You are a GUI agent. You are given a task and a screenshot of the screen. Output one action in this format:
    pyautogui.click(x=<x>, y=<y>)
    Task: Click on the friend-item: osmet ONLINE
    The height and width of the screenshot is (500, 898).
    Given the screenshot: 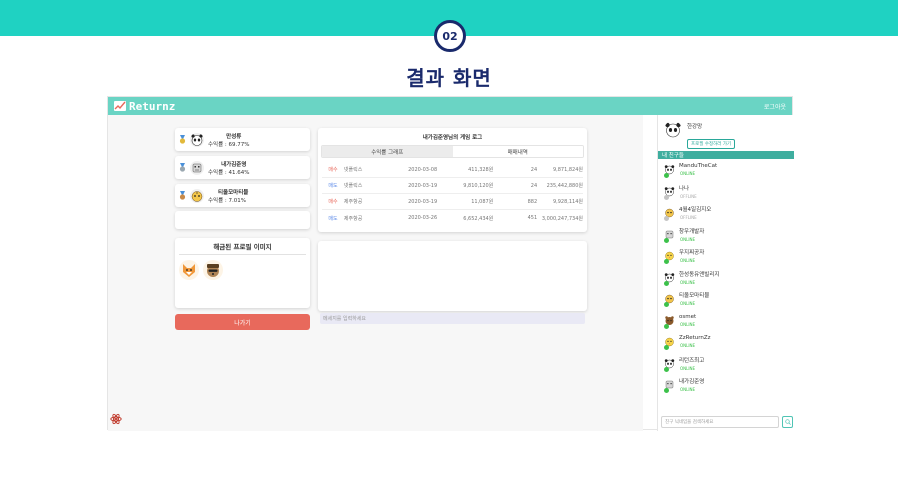 What is the action you would take?
    pyautogui.click(x=726, y=321)
    